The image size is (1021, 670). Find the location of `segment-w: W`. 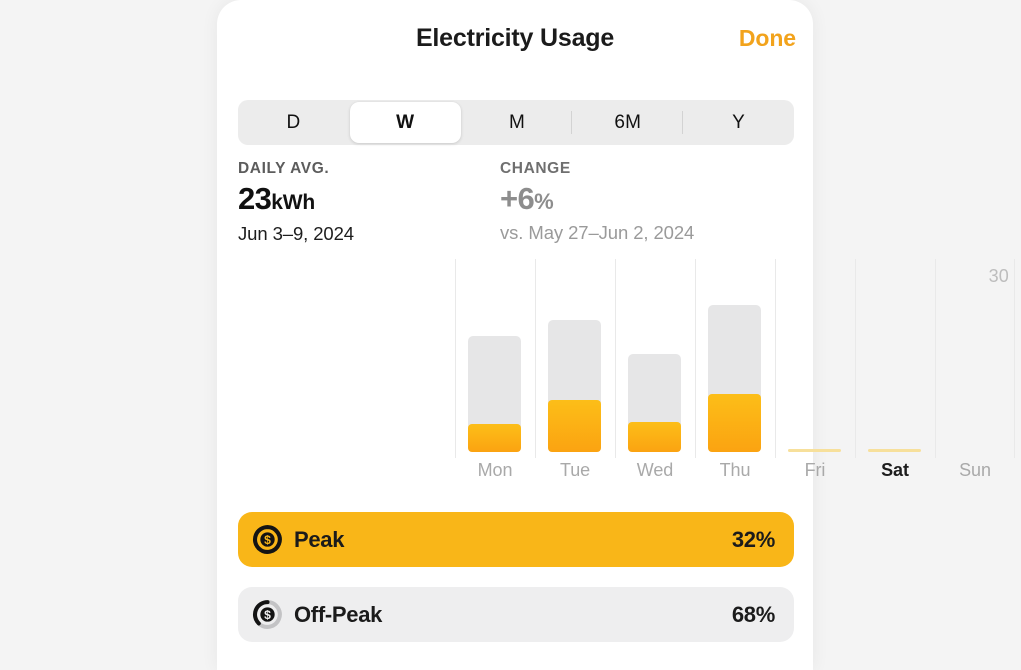

segment-w: W is located at coordinates (405, 122).